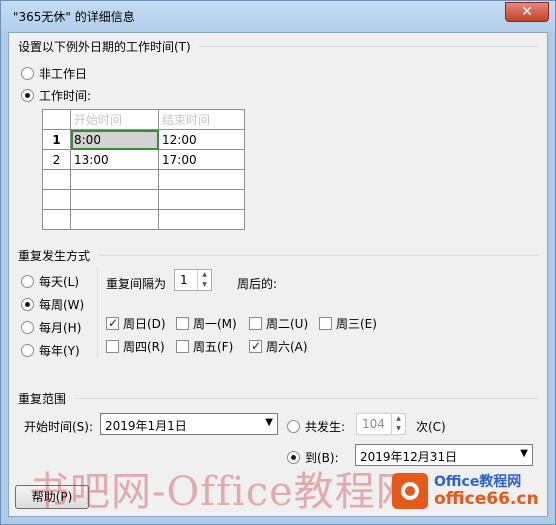 Image resolution: width=556 pixels, height=525 pixels. I want to click on radio-working-time: 工作时间:, so click(56, 95).